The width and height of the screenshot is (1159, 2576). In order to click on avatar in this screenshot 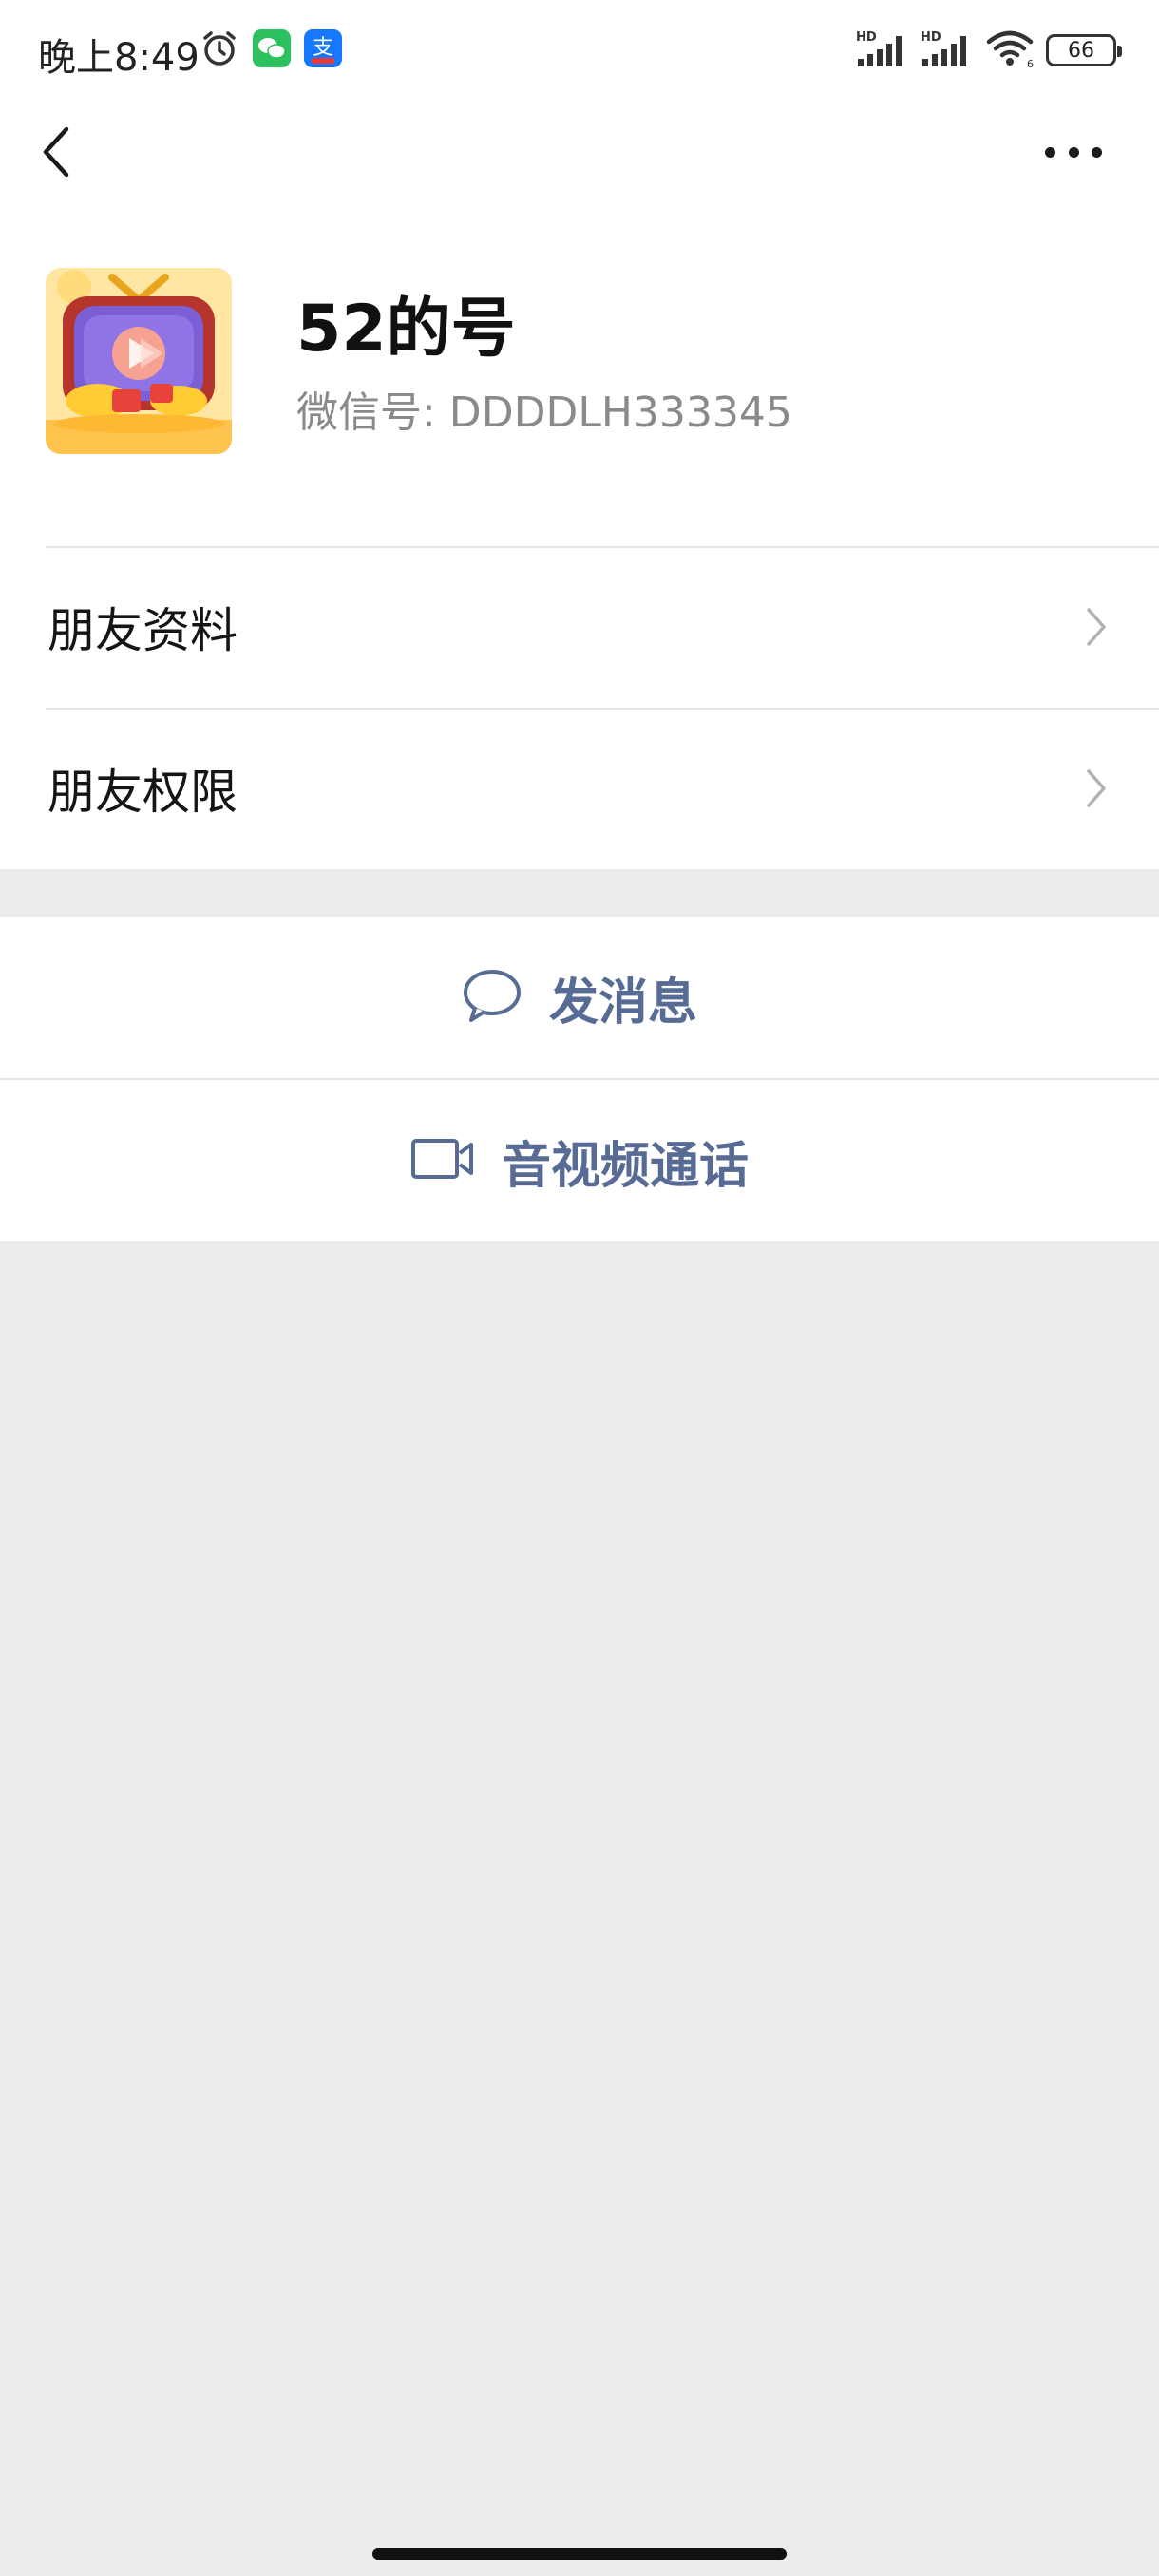, I will do `click(139, 361)`.